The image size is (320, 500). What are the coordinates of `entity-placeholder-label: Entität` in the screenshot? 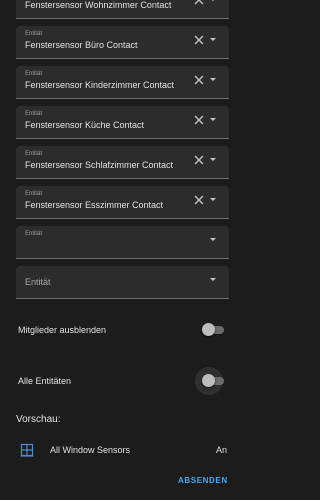 It's located at (38, 282).